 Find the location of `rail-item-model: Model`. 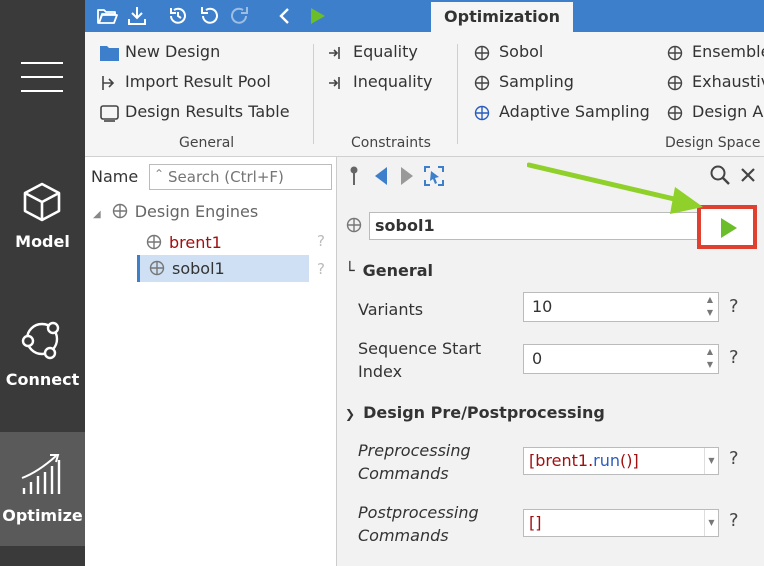

rail-item-model: Model is located at coordinates (42, 228).